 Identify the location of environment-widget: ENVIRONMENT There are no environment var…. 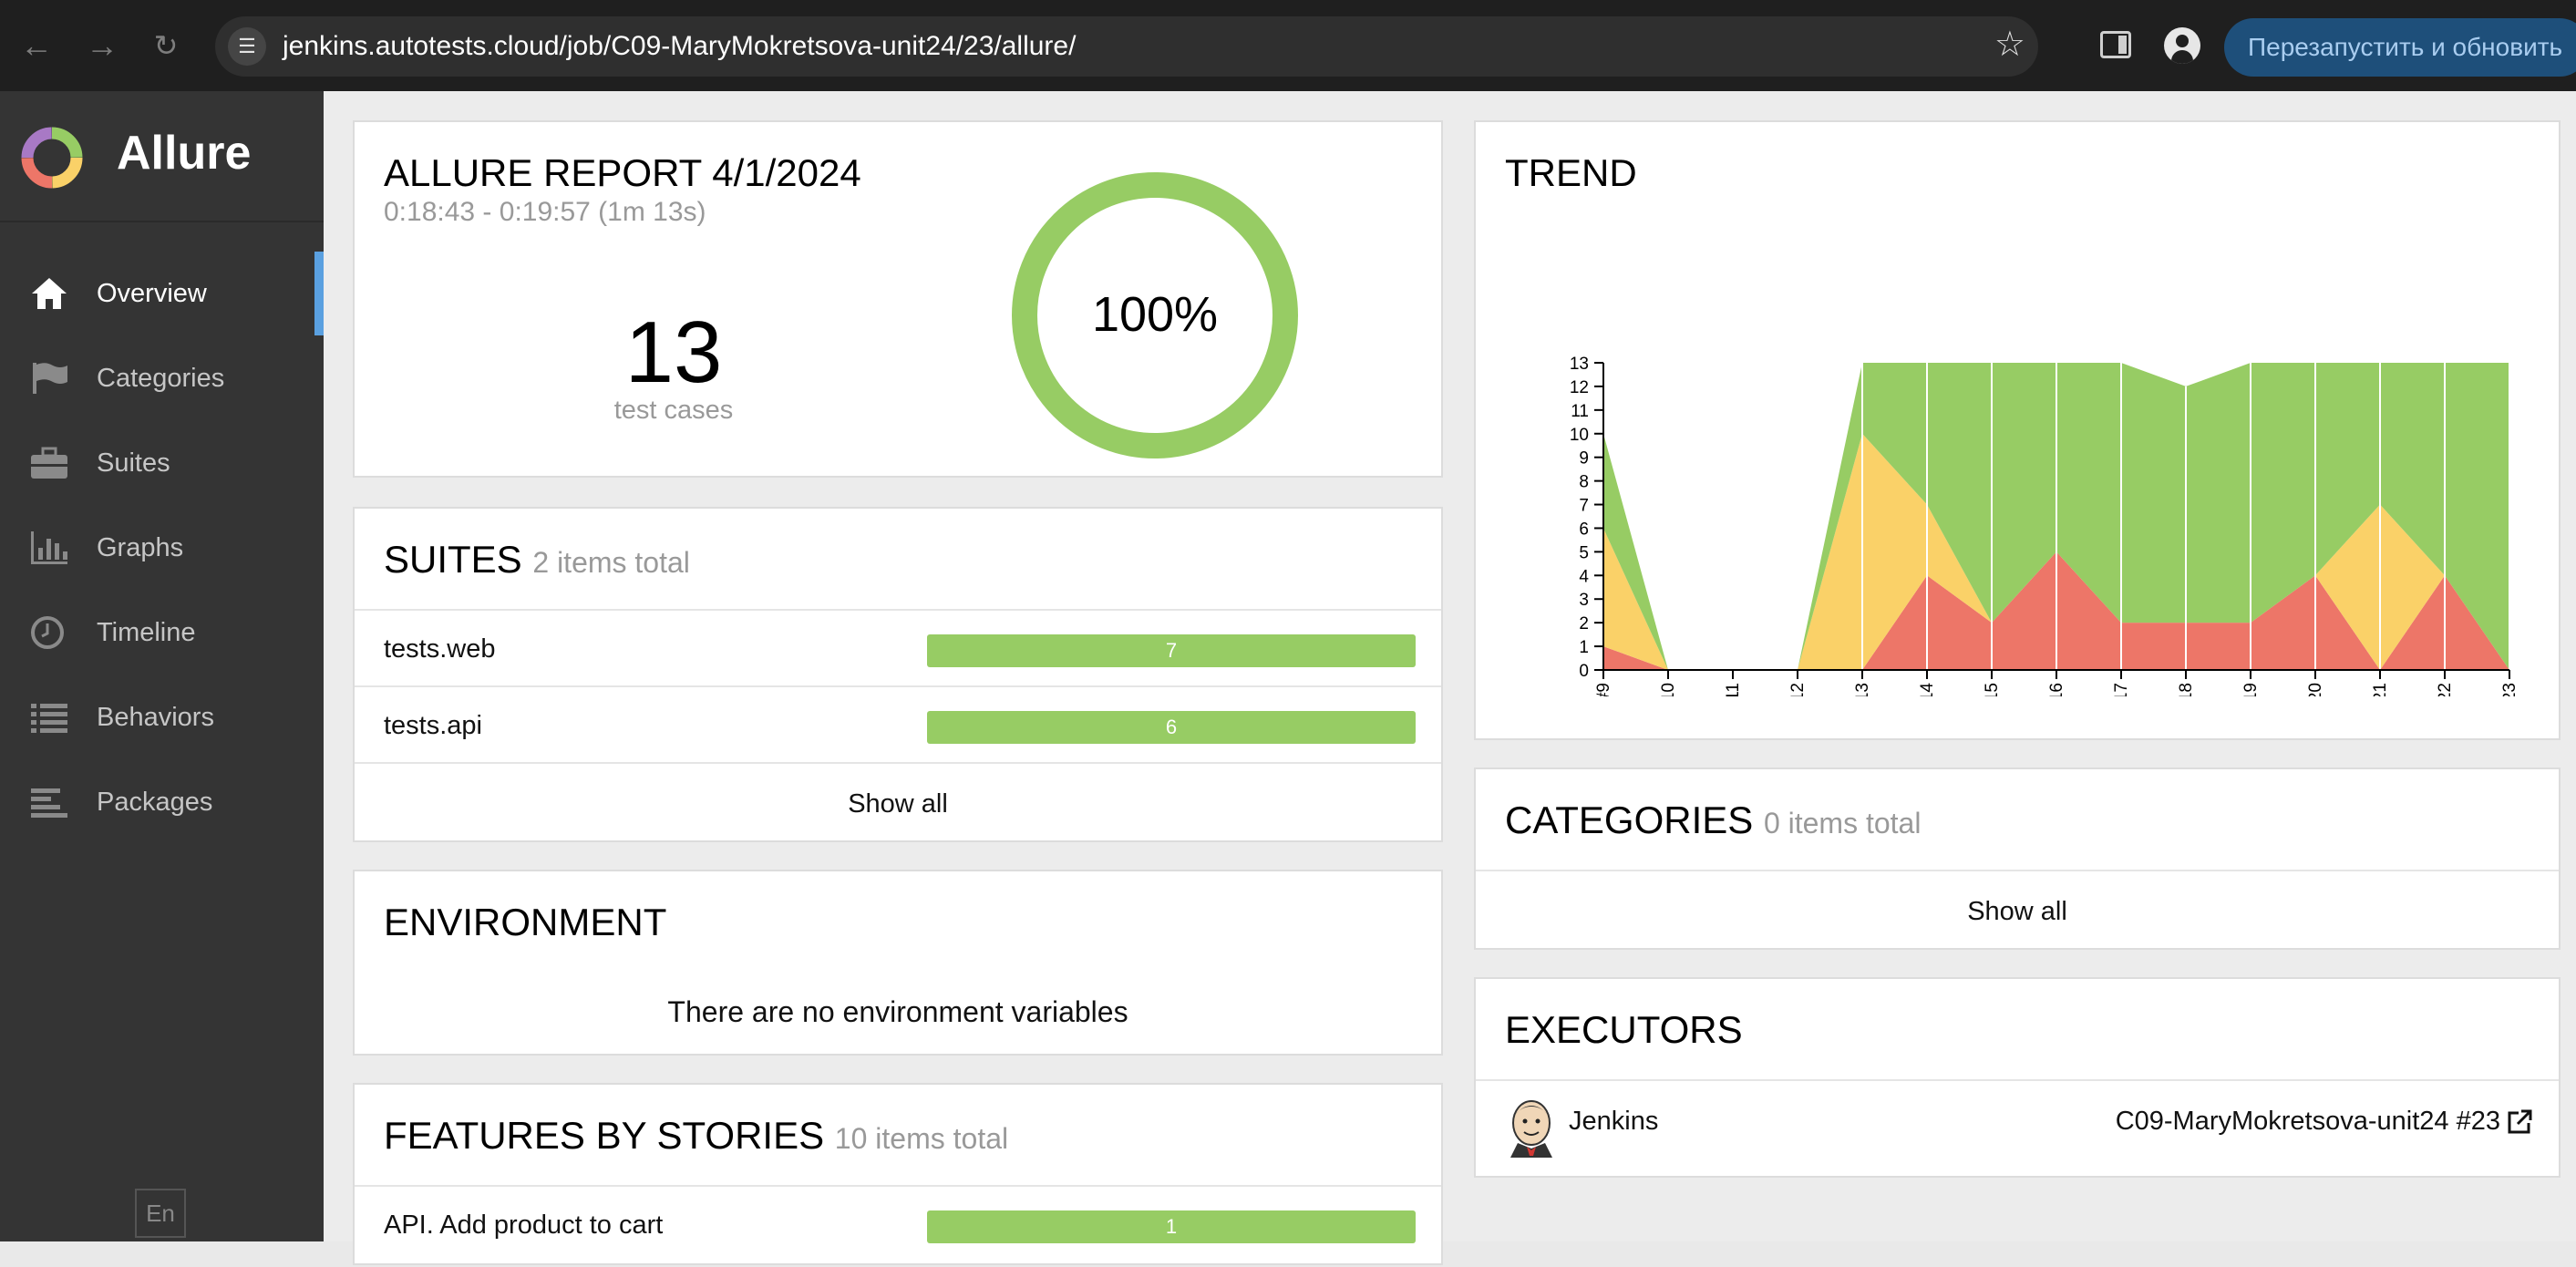
(898, 963).